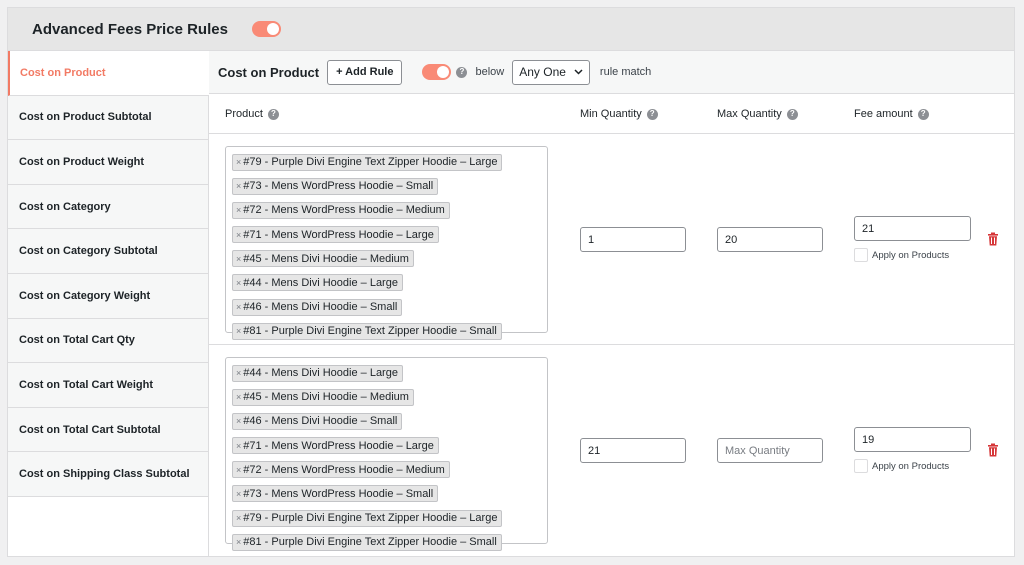  What do you see at coordinates (108, 385) in the screenshot?
I see `sidebar-item-cost-on-total-cart-weight: Cost on Total Cart Weight` at bounding box center [108, 385].